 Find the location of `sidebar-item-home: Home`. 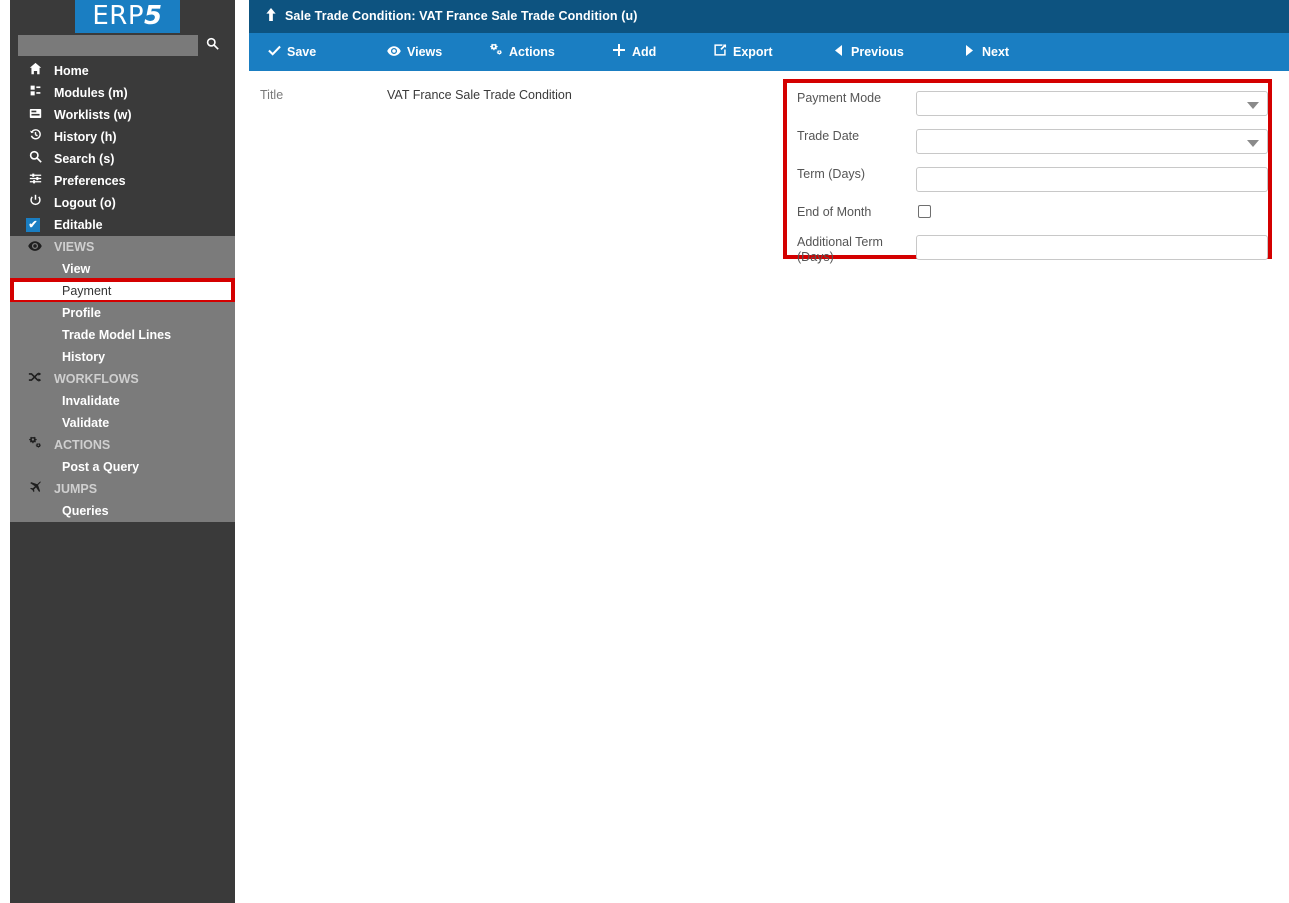

sidebar-item-home: Home is located at coordinates (122, 71).